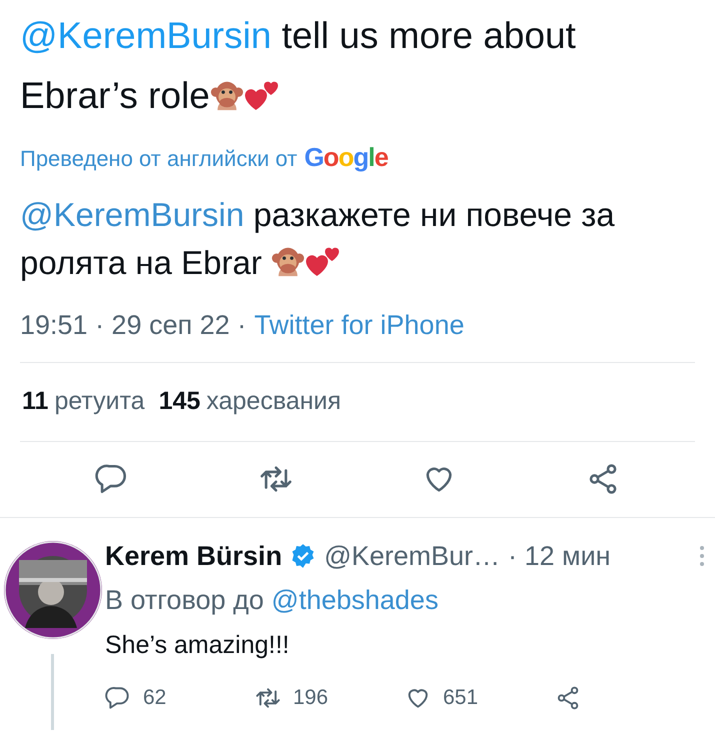 The width and height of the screenshot is (715, 733). What do you see at coordinates (250, 401) in the screenshot?
I see `stat-link: 145 харесвания` at bounding box center [250, 401].